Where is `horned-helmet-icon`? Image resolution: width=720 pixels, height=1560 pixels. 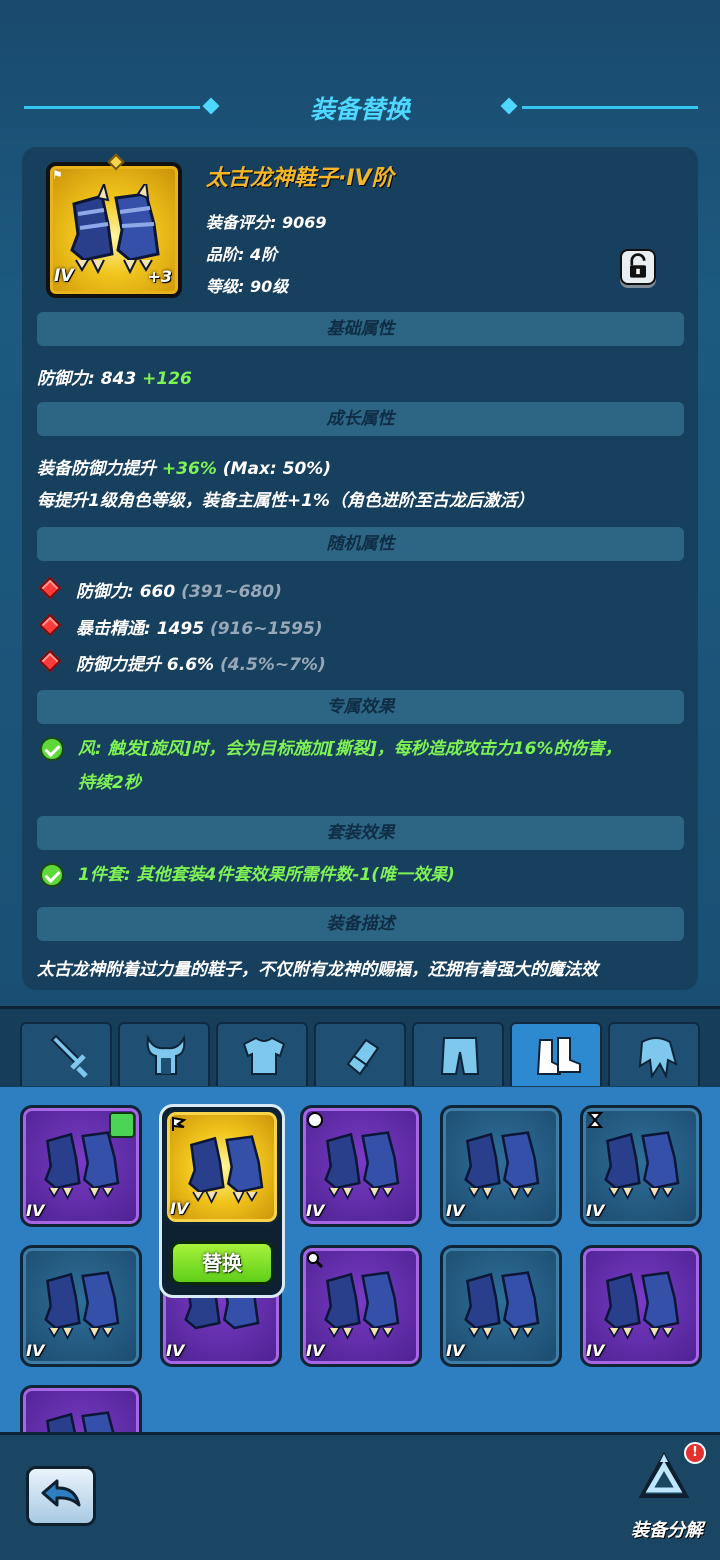
horned-helmet-icon is located at coordinates (166, 1054).